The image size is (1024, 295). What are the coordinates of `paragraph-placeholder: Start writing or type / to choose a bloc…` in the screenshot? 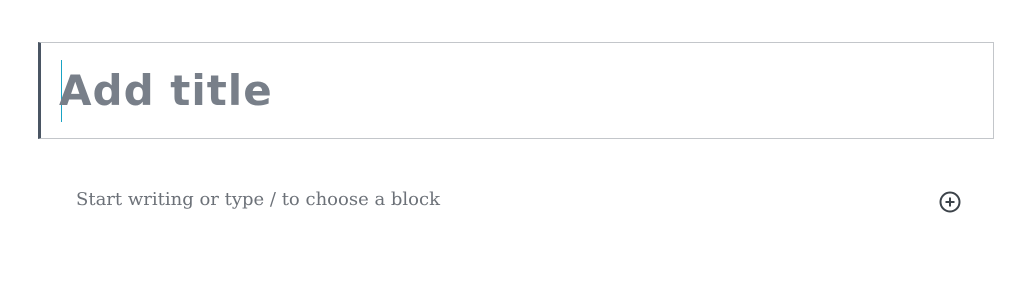 It's located at (258, 199).